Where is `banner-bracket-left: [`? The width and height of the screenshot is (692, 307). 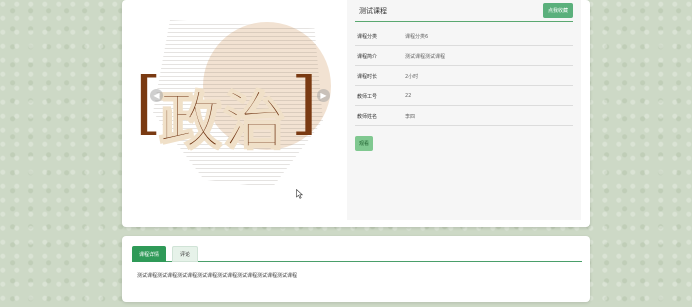 banner-bracket-left: [ is located at coordinates (148, 103).